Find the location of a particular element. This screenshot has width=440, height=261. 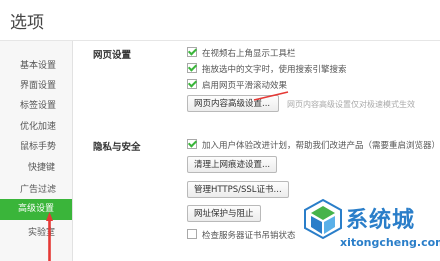

sidebar-item-ad-filter: 广告过滤 is located at coordinates (38, 188).